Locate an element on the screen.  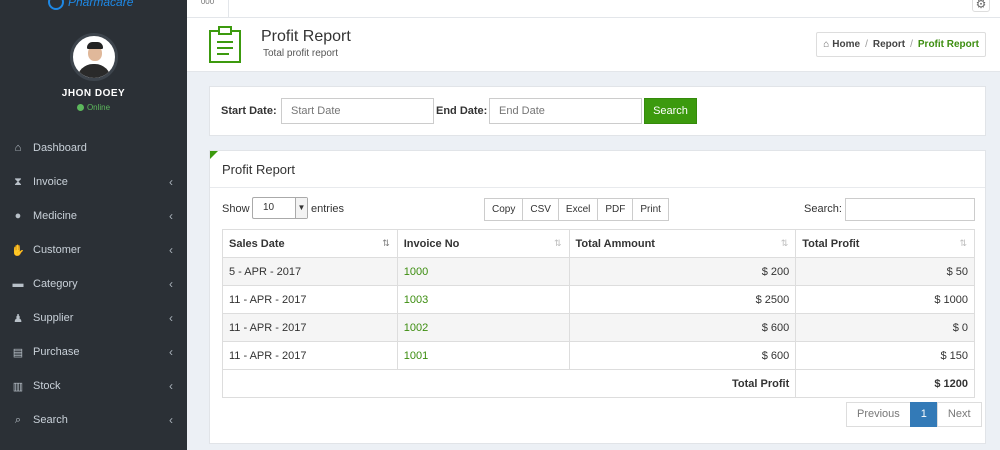
previous-page-button: Previous is located at coordinates (878, 414).